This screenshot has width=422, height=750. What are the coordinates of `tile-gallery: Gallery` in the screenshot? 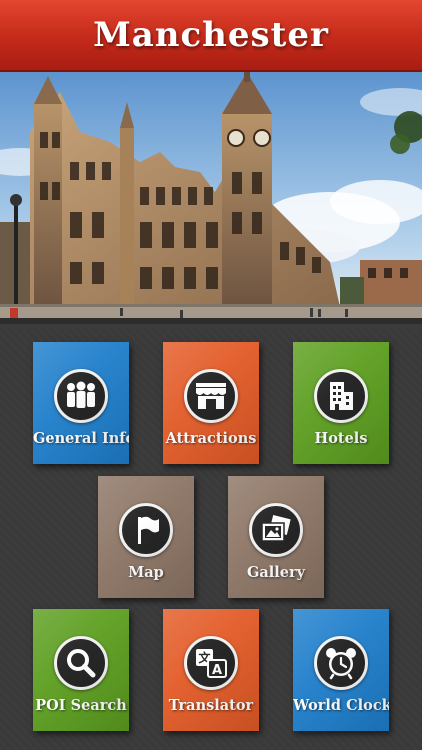 It's located at (276, 537).